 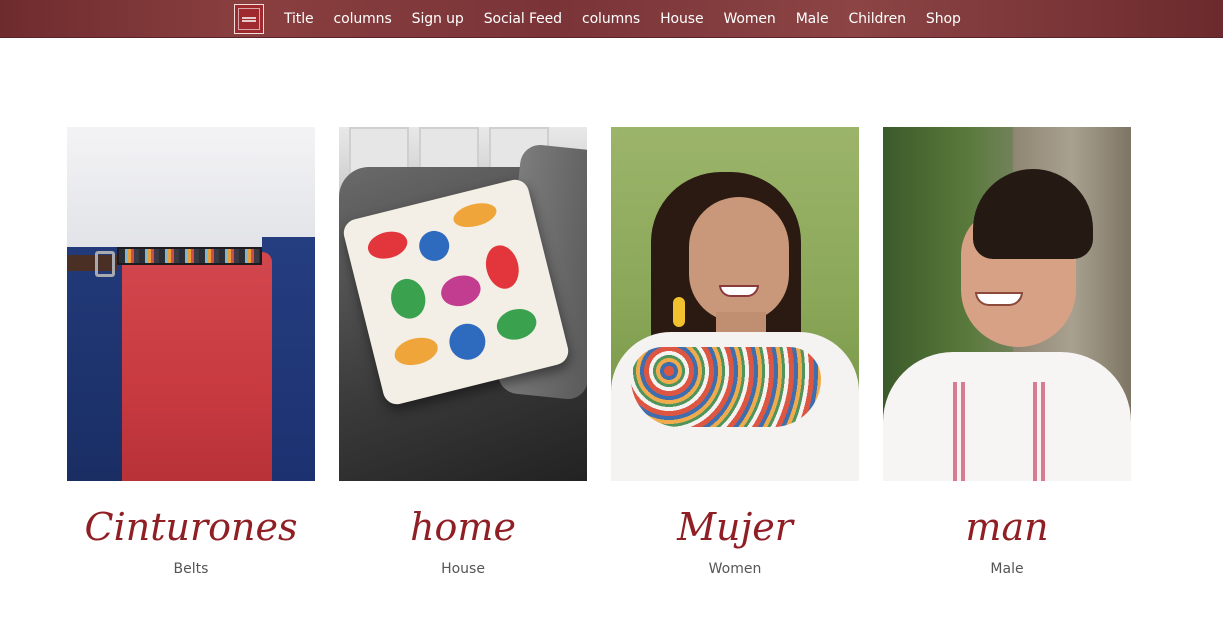 What do you see at coordinates (438, 19) in the screenshot?
I see `nav-item-sign-up: Sign up` at bounding box center [438, 19].